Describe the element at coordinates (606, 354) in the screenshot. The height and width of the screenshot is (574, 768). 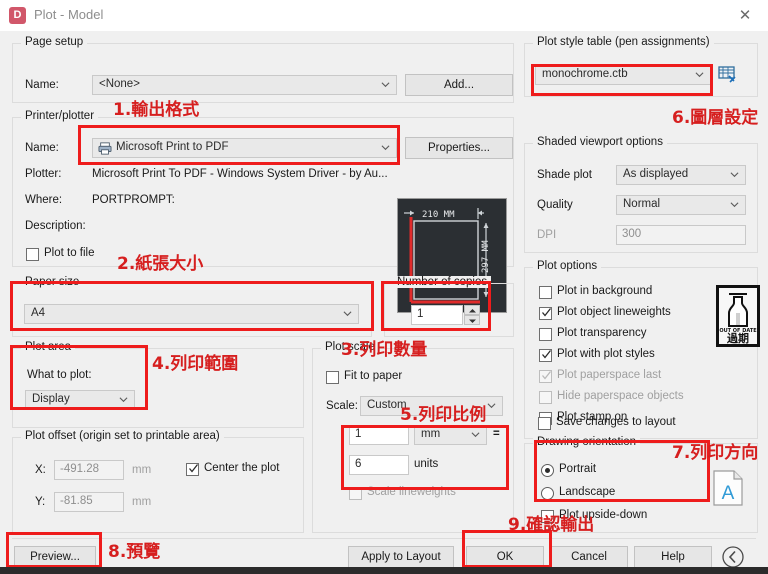
I see `plot-option-label-3: Plot with plot styles` at that location.